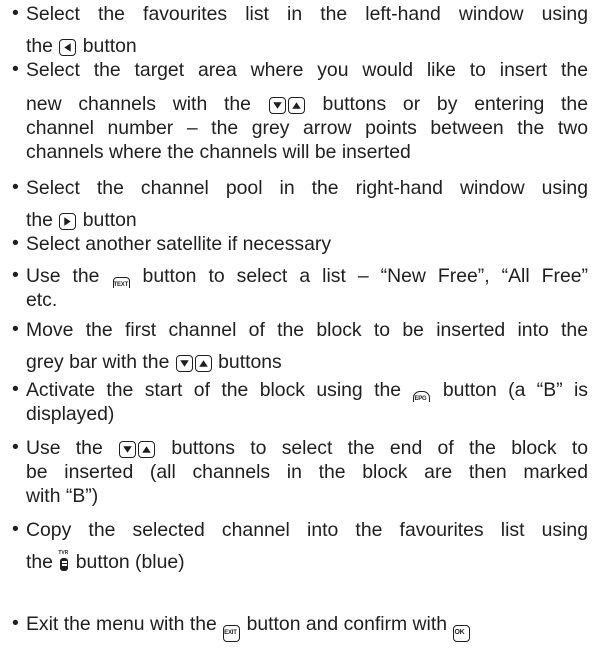 The height and width of the screenshot is (648, 598). Describe the element at coordinates (462, 633) in the screenshot. I see `ok-button-icon: OK` at that location.